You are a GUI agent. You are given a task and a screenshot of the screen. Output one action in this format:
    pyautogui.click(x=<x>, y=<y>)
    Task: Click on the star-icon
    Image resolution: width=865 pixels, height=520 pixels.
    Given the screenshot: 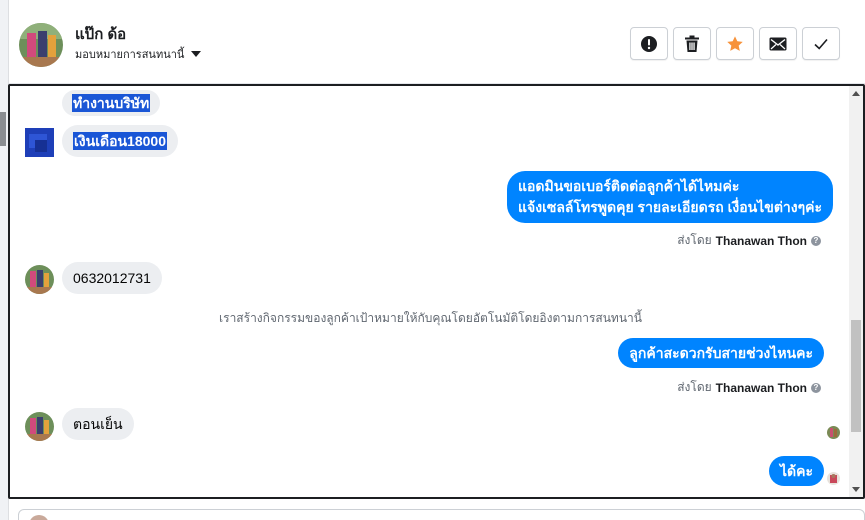 What is the action you would take?
    pyautogui.click(x=735, y=43)
    